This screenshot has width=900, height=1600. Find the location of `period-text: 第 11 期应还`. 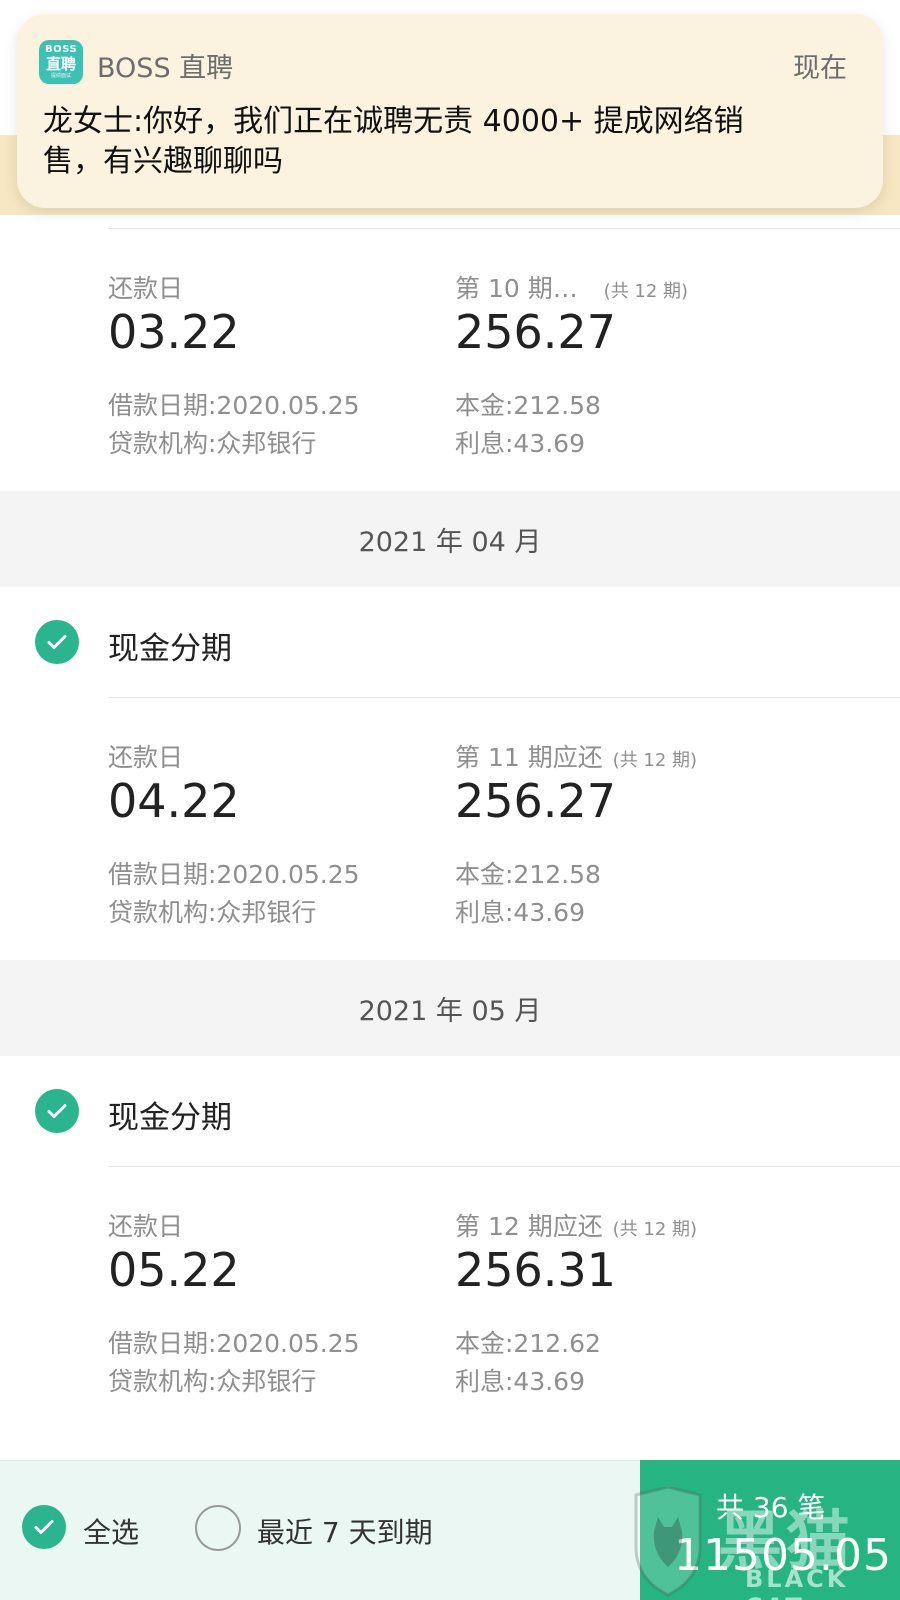

period-text: 第 11 期应还 is located at coordinates (529, 757).